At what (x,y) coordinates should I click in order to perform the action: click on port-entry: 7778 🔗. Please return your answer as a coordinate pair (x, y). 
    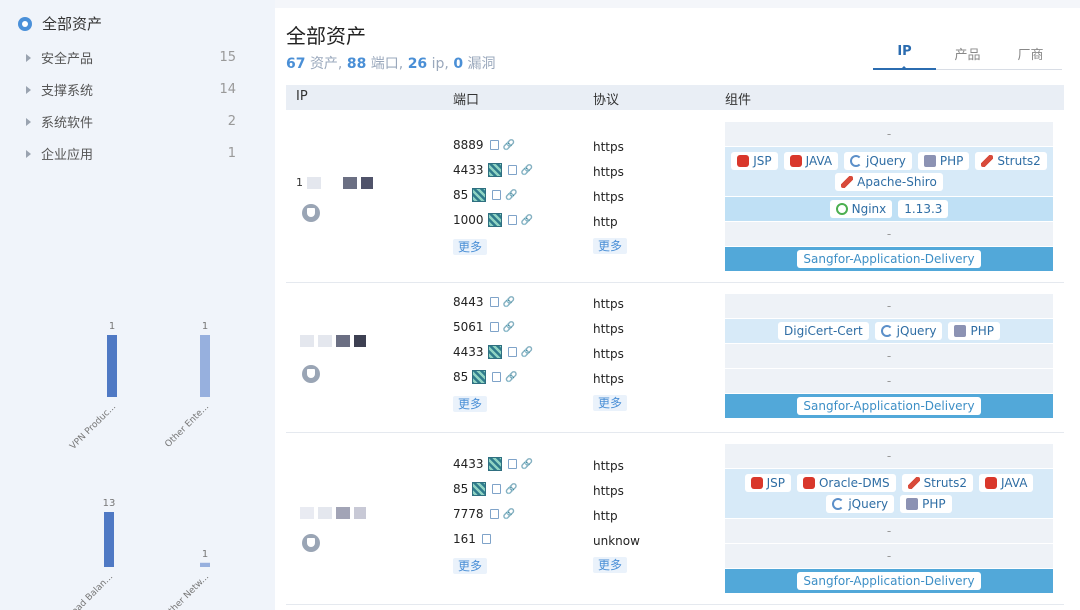
    Looking at the image, I should click on (484, 514).